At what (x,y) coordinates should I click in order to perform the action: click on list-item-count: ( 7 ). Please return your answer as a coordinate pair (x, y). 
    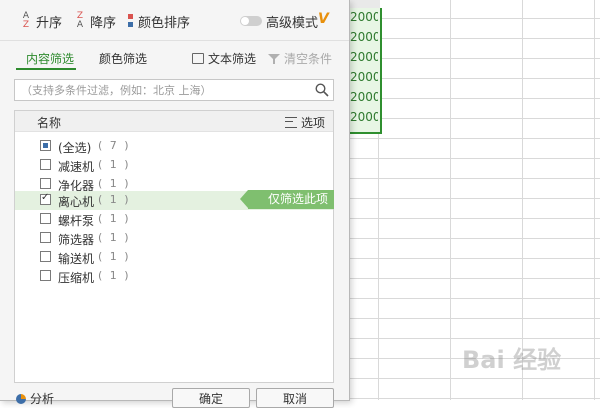
    Looking at the image, I should click on (114, 145).